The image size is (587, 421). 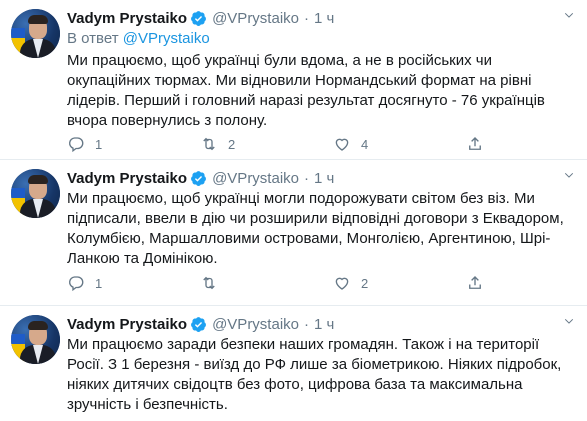 I want to click on like-button: 2, so click(x=399, y=283).